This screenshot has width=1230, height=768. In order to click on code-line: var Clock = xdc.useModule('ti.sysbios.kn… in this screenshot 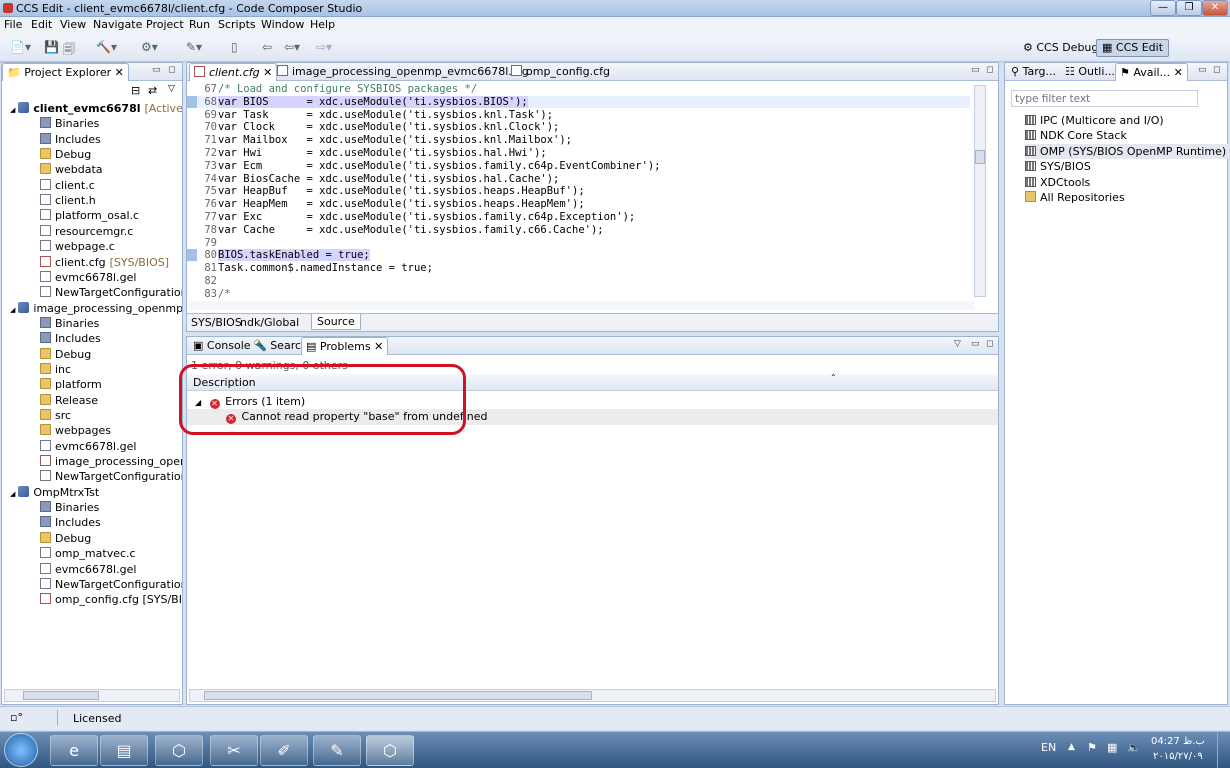, I will do `click(388, 127)`.